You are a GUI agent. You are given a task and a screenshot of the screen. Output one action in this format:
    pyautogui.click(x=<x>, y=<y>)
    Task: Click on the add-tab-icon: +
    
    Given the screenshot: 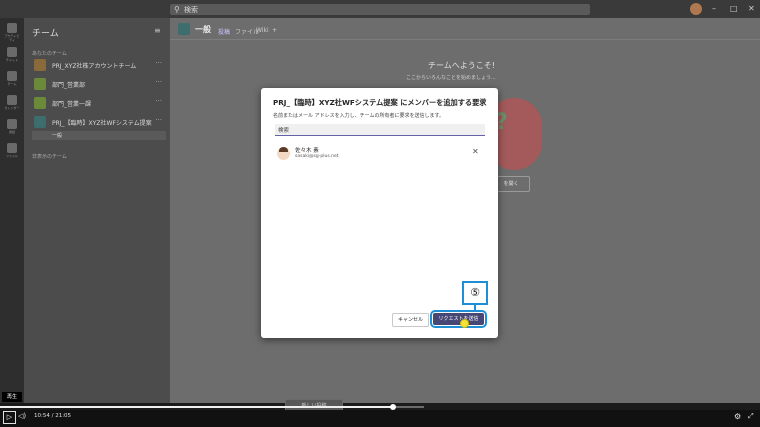 What is the action you would take?
    pyautogui.click(x=274, y=30)
    